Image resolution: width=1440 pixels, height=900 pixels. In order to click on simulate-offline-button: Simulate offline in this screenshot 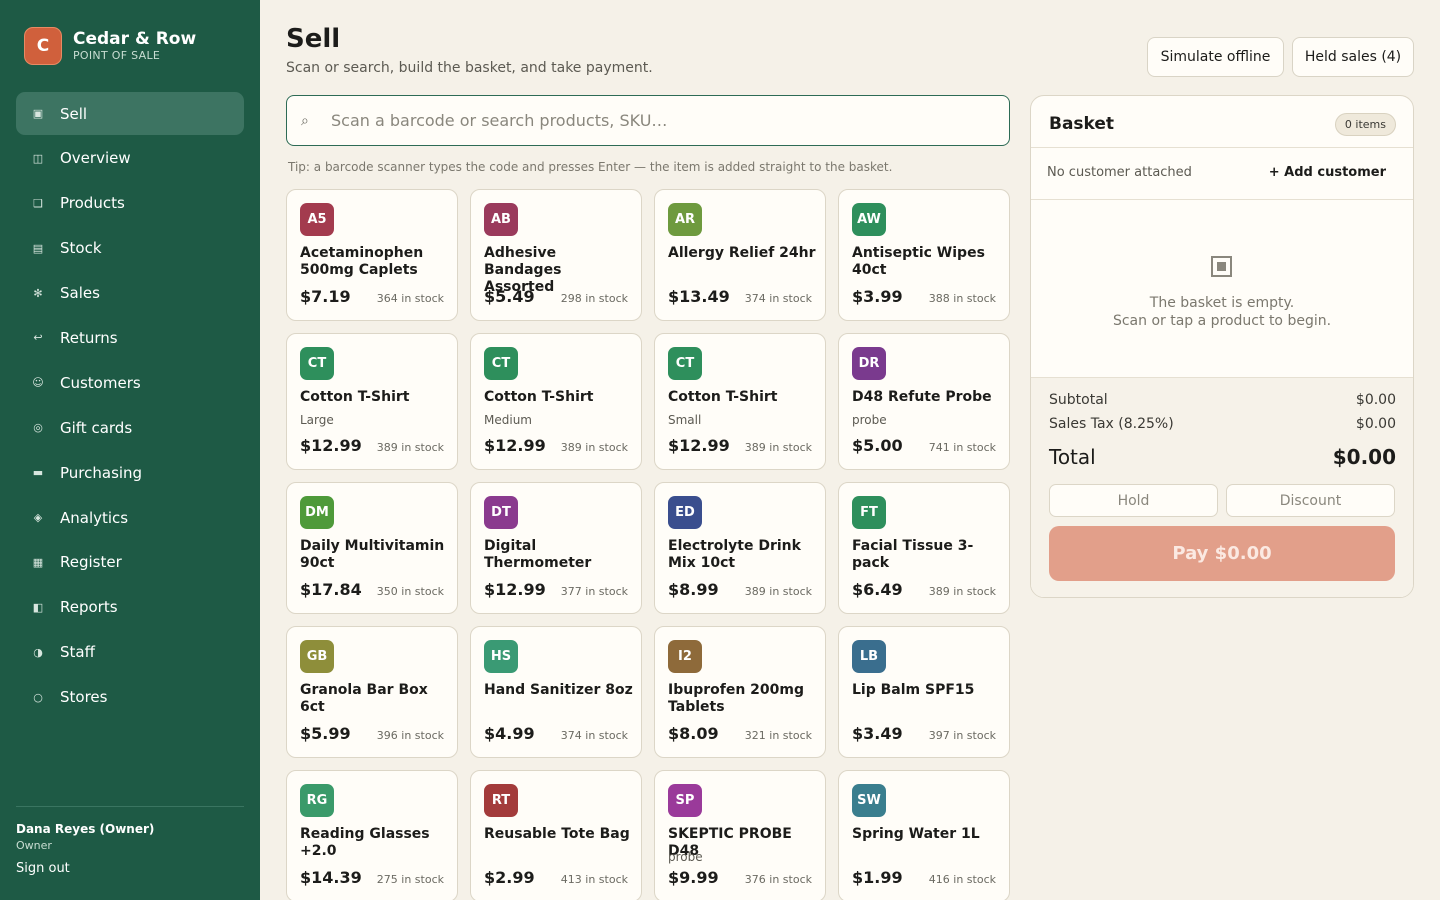, I will do `click(1215, 57)`.